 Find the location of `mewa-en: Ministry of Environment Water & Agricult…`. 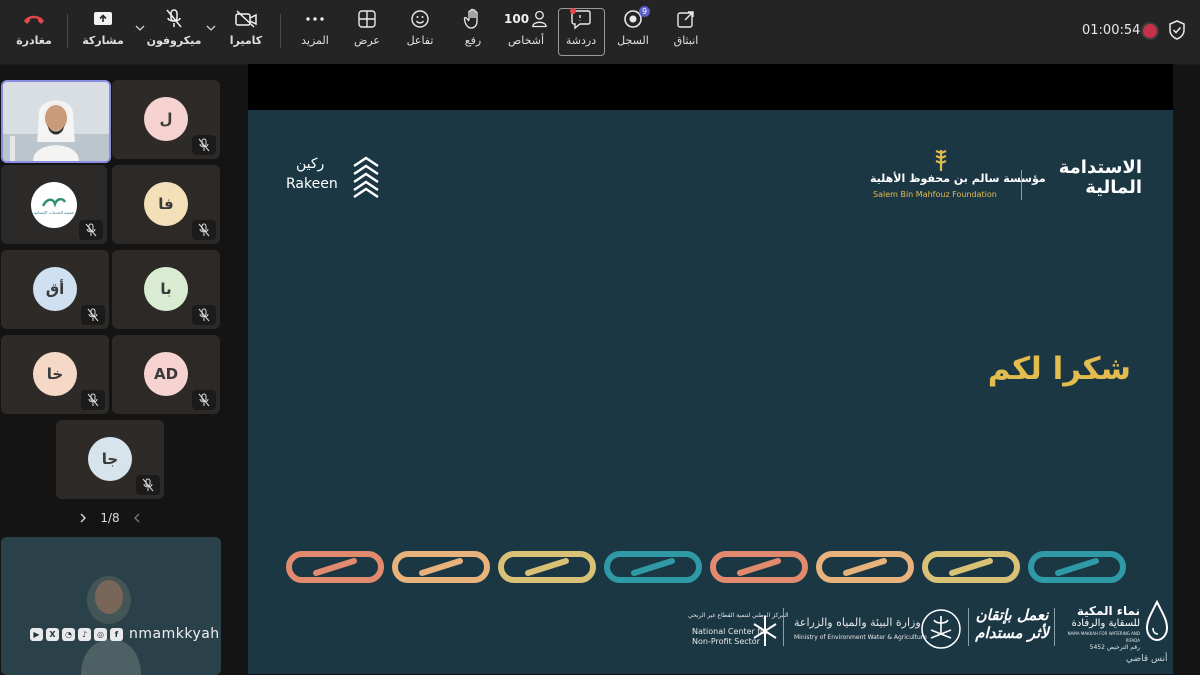

mewa-en: Ministry of Environment Water & Agricult… is located at coordinates (860, 637).